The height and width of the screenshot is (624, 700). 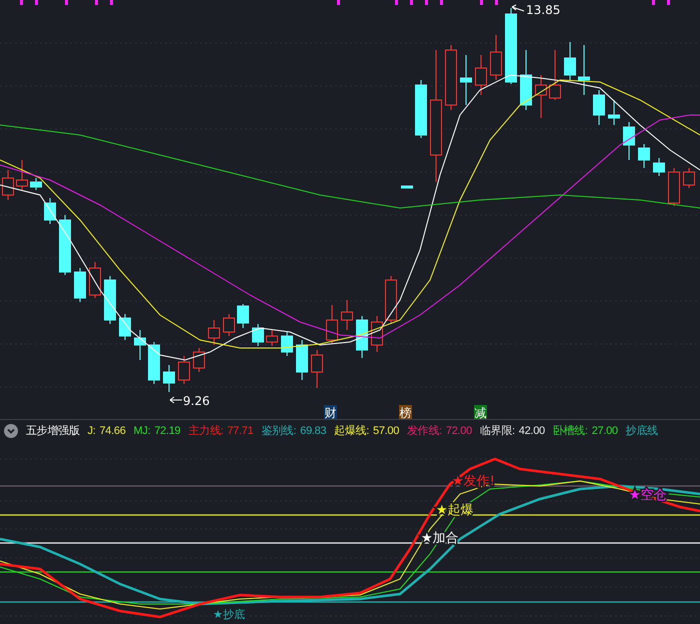 What do you see at coordinates (642, 431) in the screenshot?
I see `indicator-label: 抄底线` at bounding box center [642, 431].